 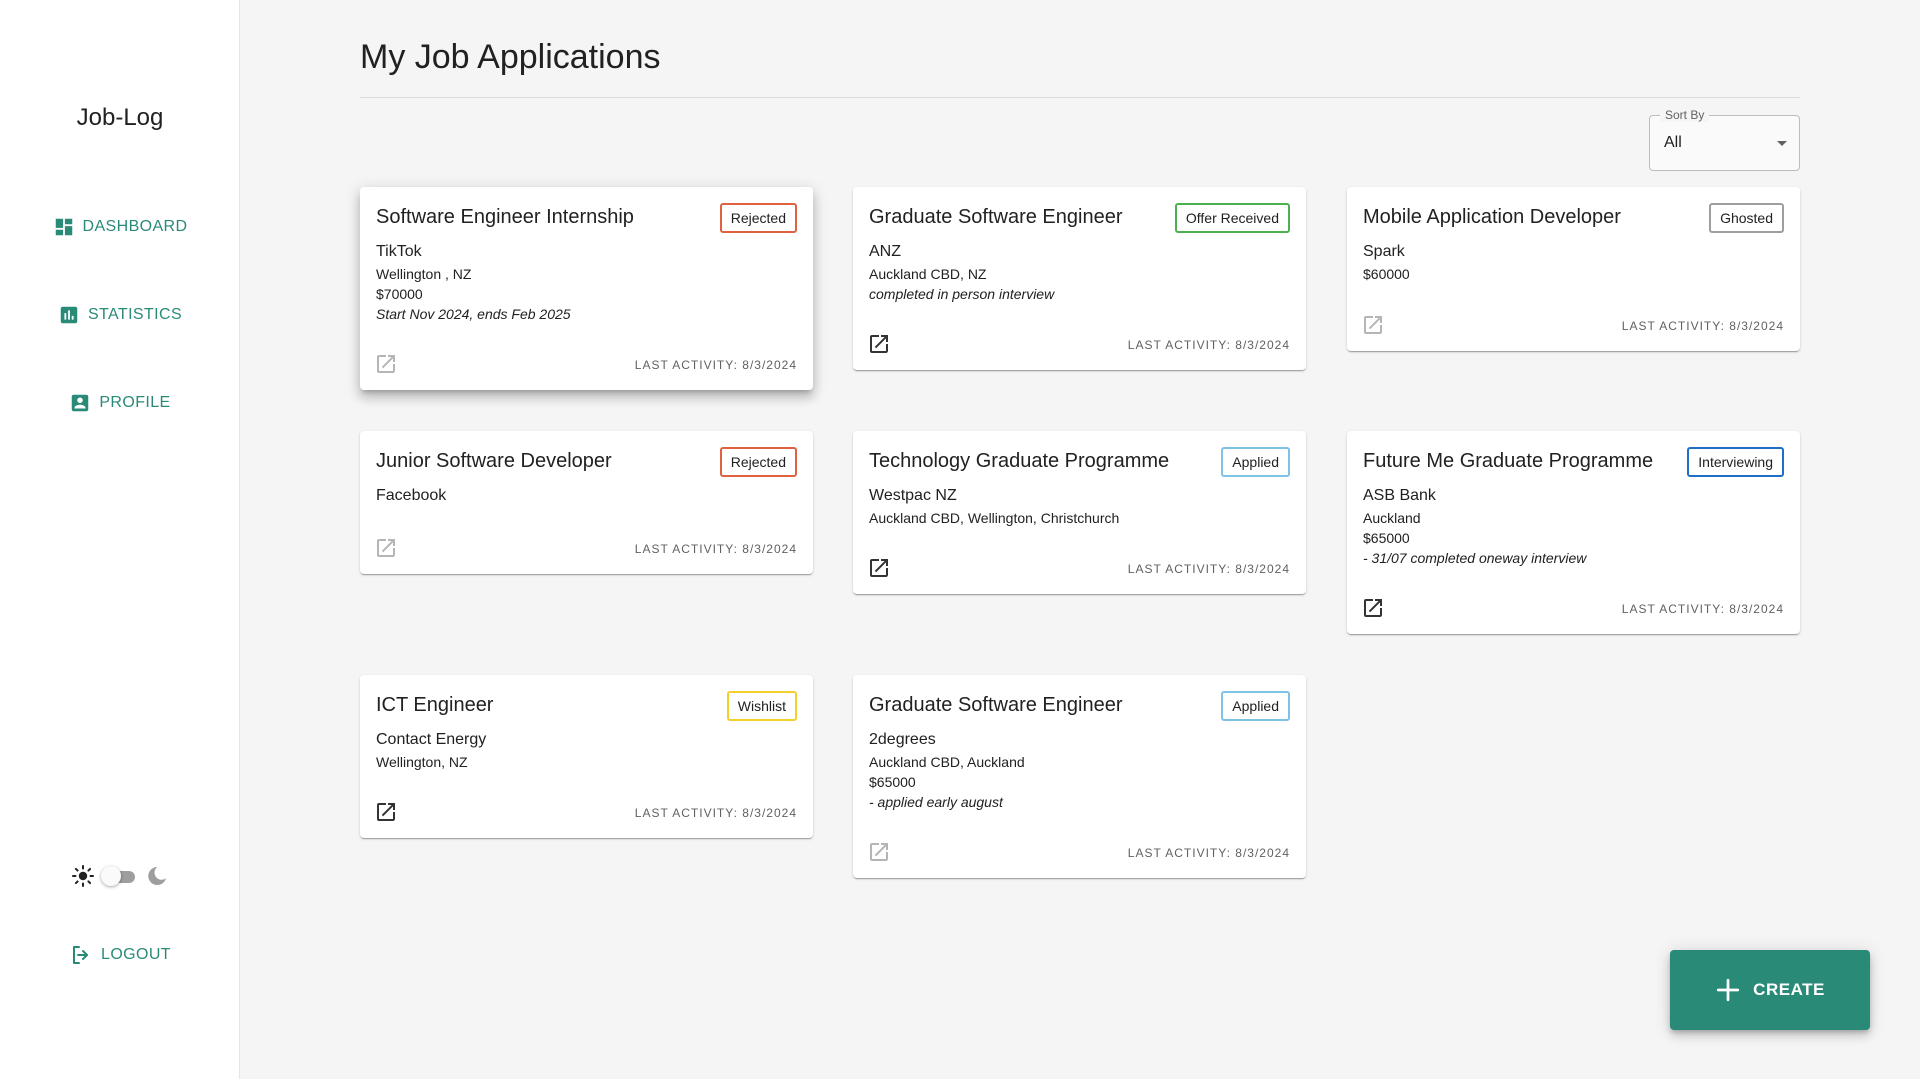 What do you see at coordinates (1019, 461) in the screenshot?
I see `job-title: Technology Graduate Programme` at bounding box center [1019, 461].